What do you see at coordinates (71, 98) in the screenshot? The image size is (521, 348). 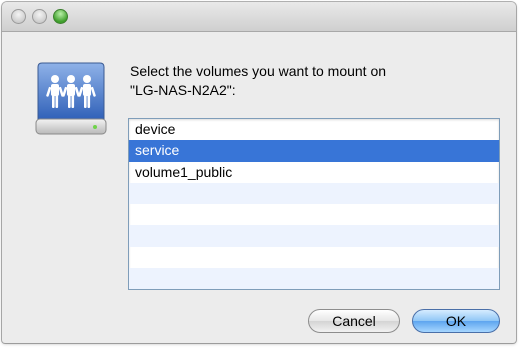 I see `network-server-icon` at bounding box center [71, 98].